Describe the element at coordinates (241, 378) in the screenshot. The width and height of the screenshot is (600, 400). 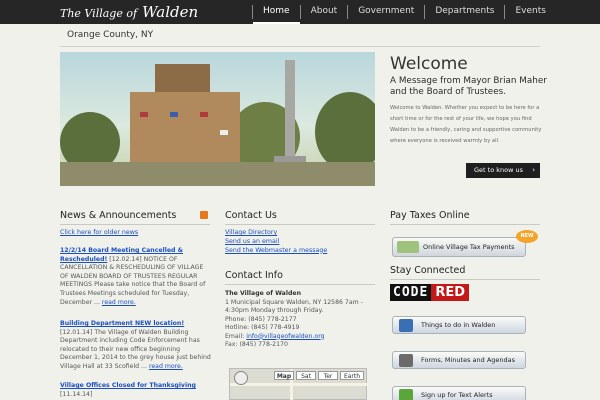
I see `map-pan-control` at that location.